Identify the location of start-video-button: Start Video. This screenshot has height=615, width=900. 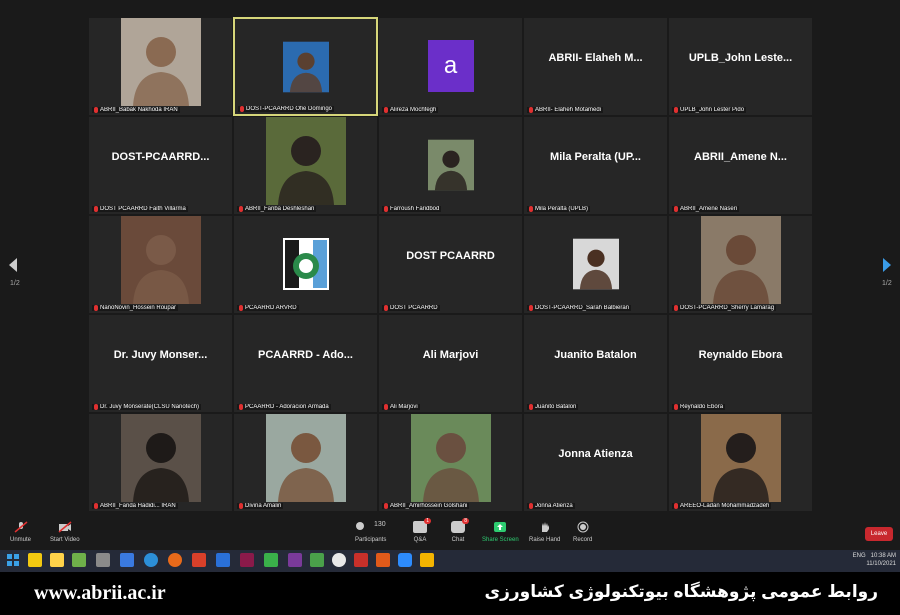
(65, 532).